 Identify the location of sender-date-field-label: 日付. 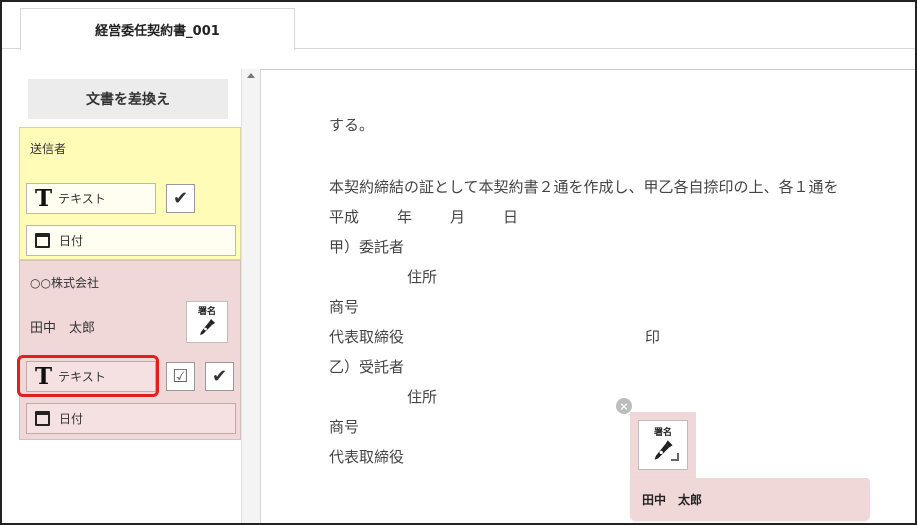
(71, 241).